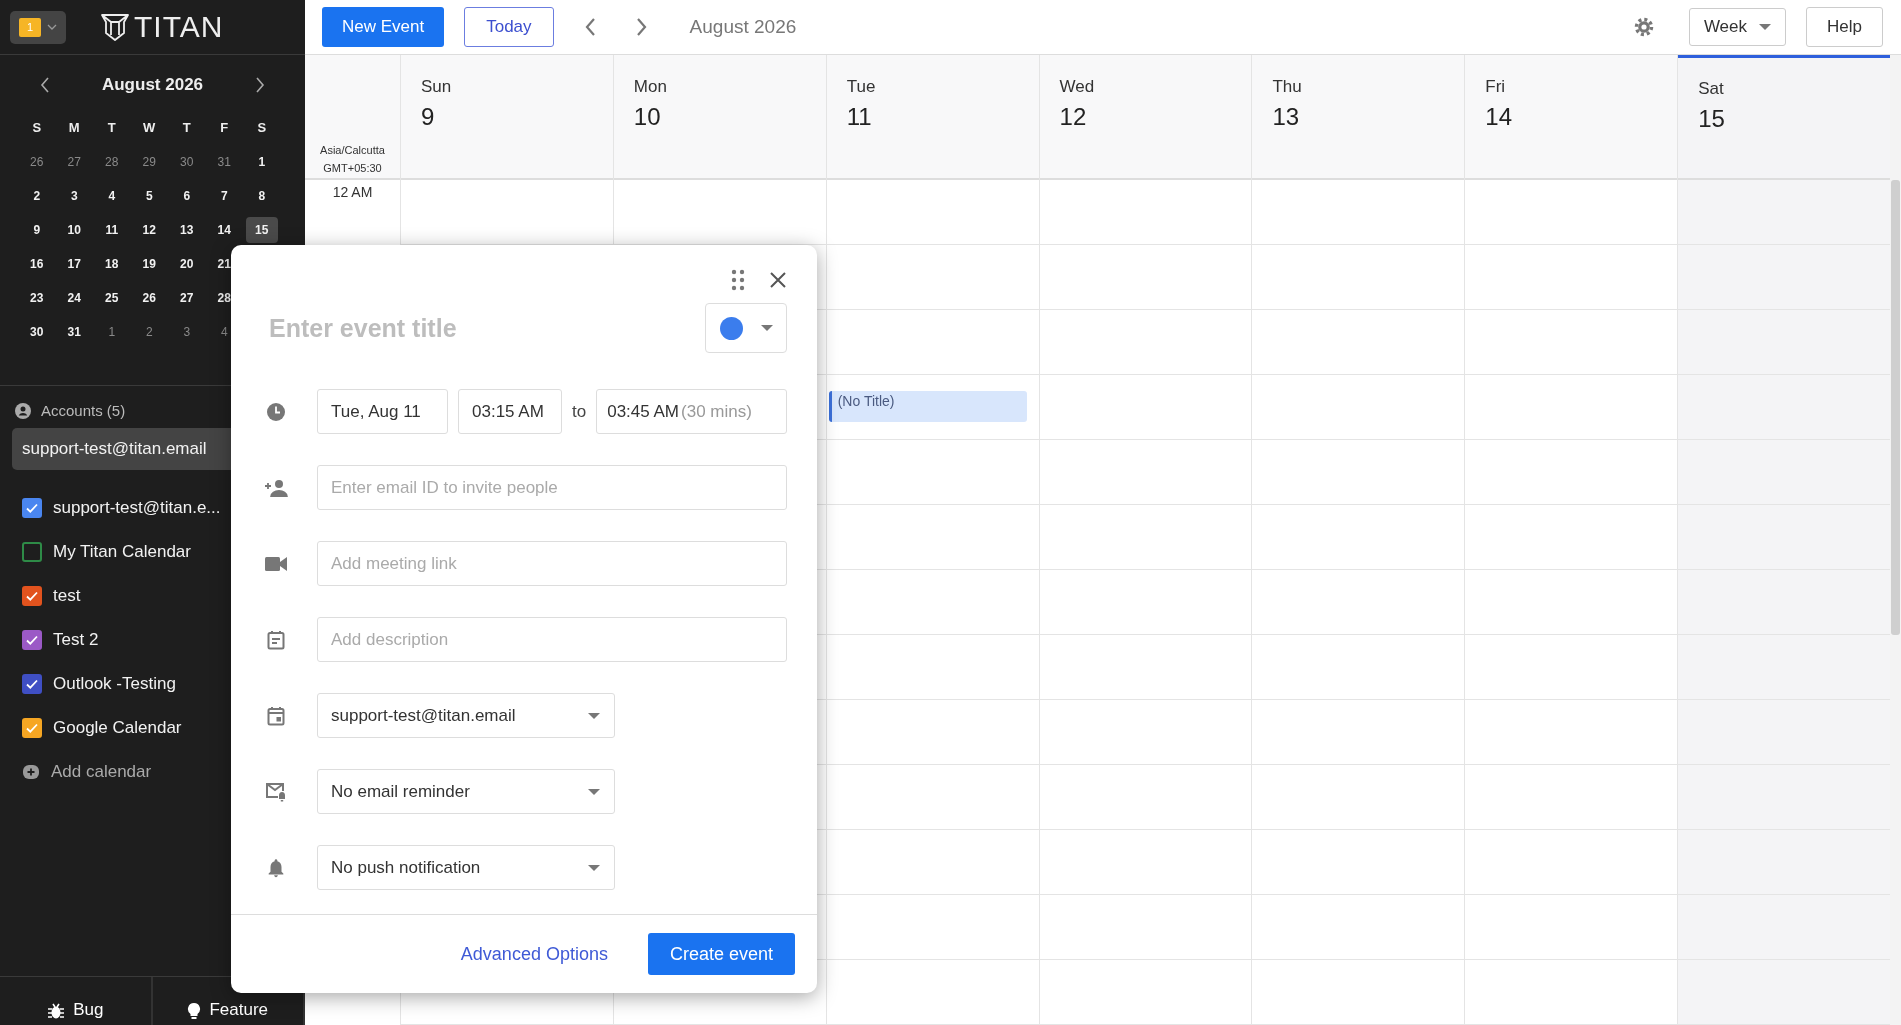  Describe the element at coordinates (74, 128) in the screenshot. I see `weekday-label: M` at that location.